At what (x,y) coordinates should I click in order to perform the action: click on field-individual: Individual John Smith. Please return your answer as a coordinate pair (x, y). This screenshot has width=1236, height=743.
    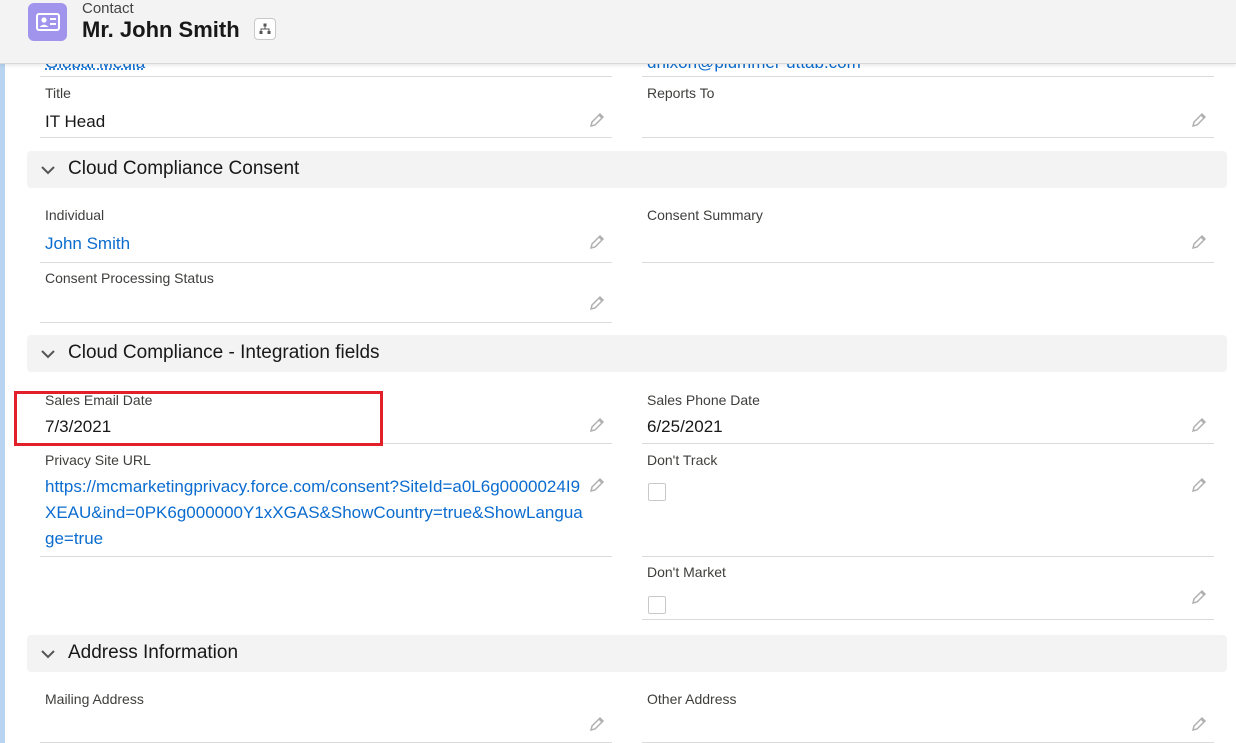
    Looking at the image, I should click on (326, 232).